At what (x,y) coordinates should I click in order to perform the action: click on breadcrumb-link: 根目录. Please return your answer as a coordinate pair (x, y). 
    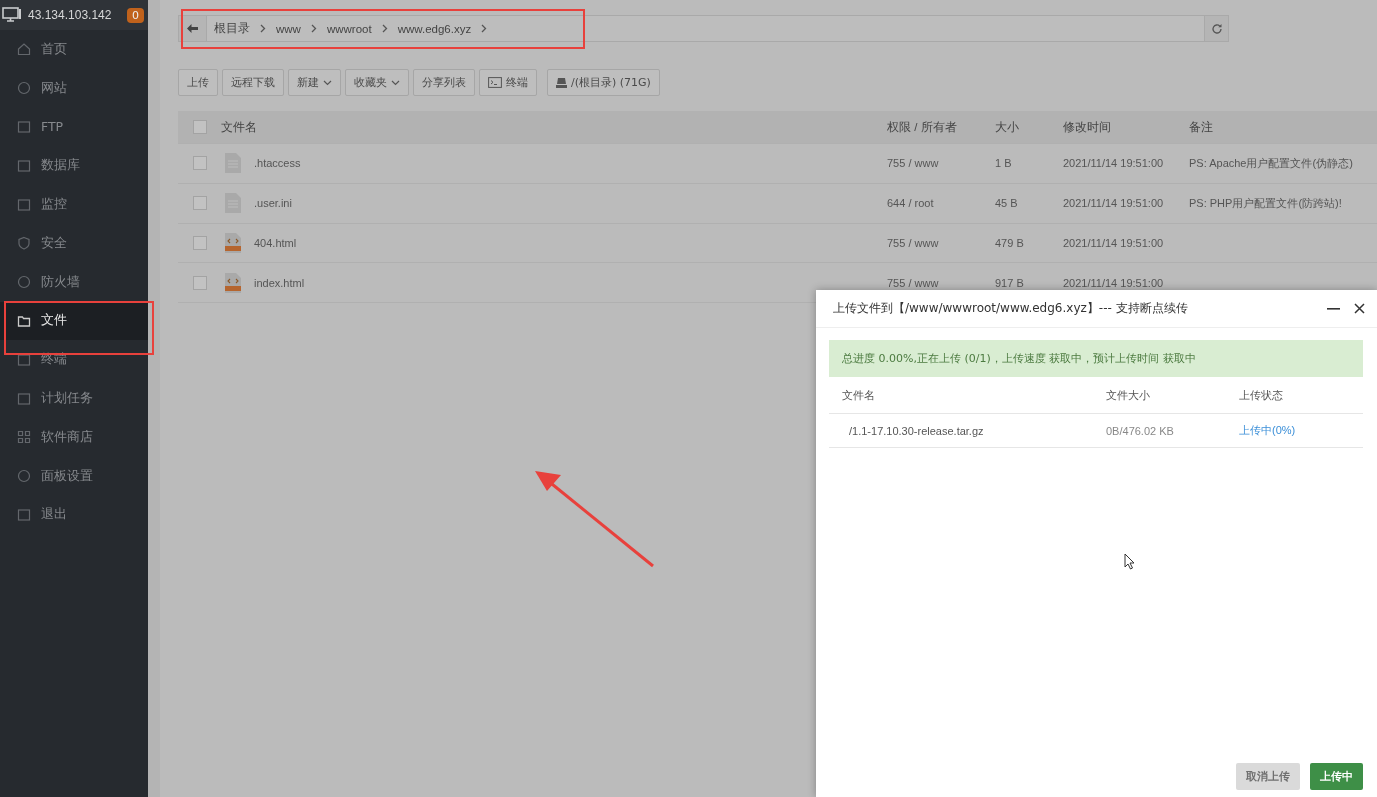
    Looking at the image, I should click on (232, 28).